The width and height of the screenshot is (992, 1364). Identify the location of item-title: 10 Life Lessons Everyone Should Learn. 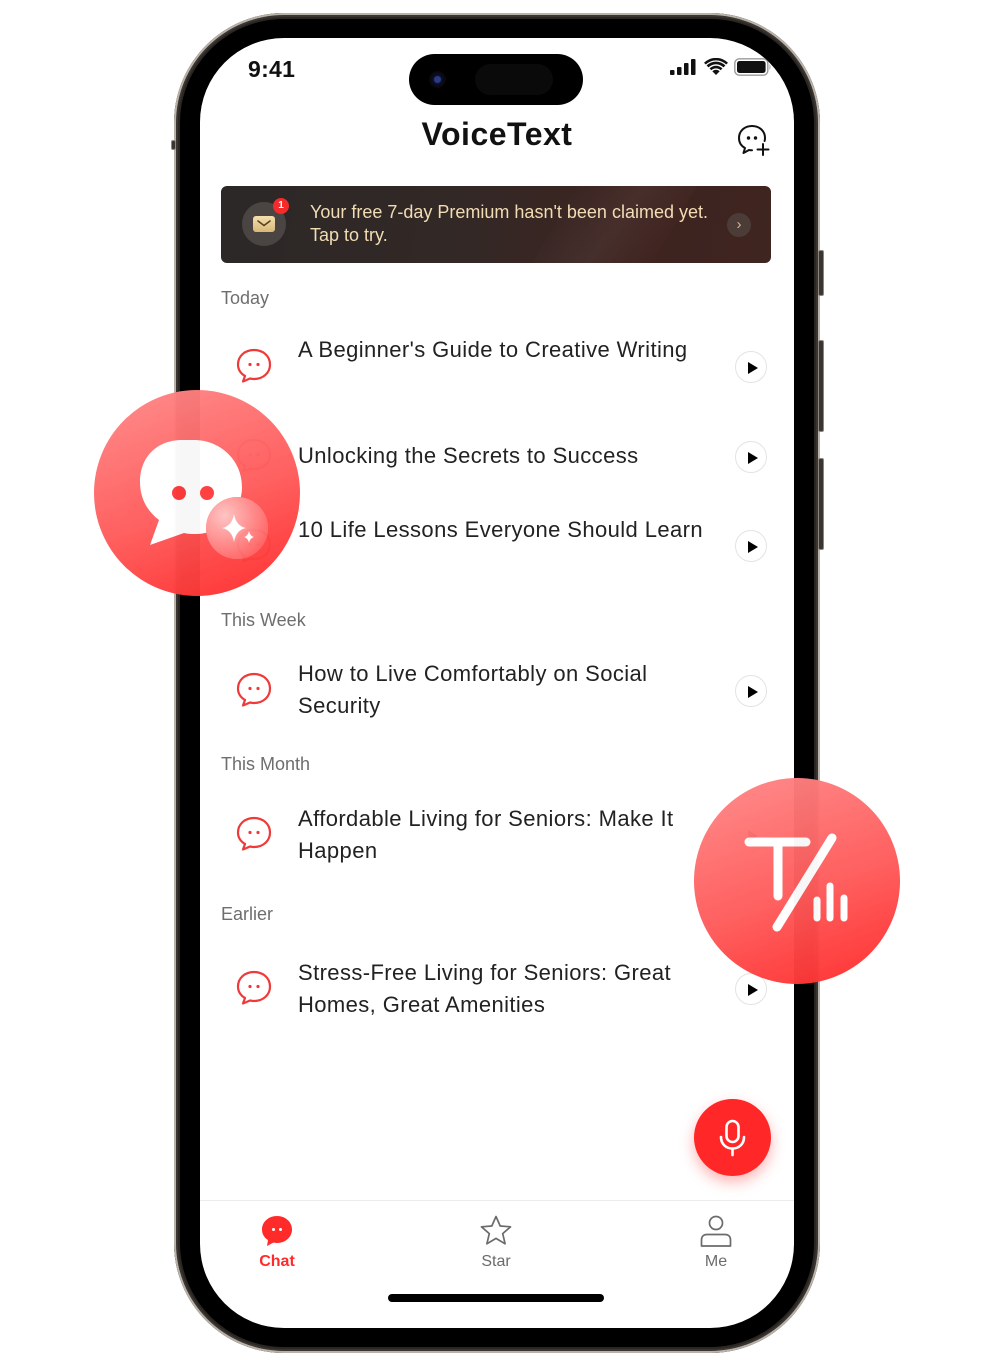
(500, 529).